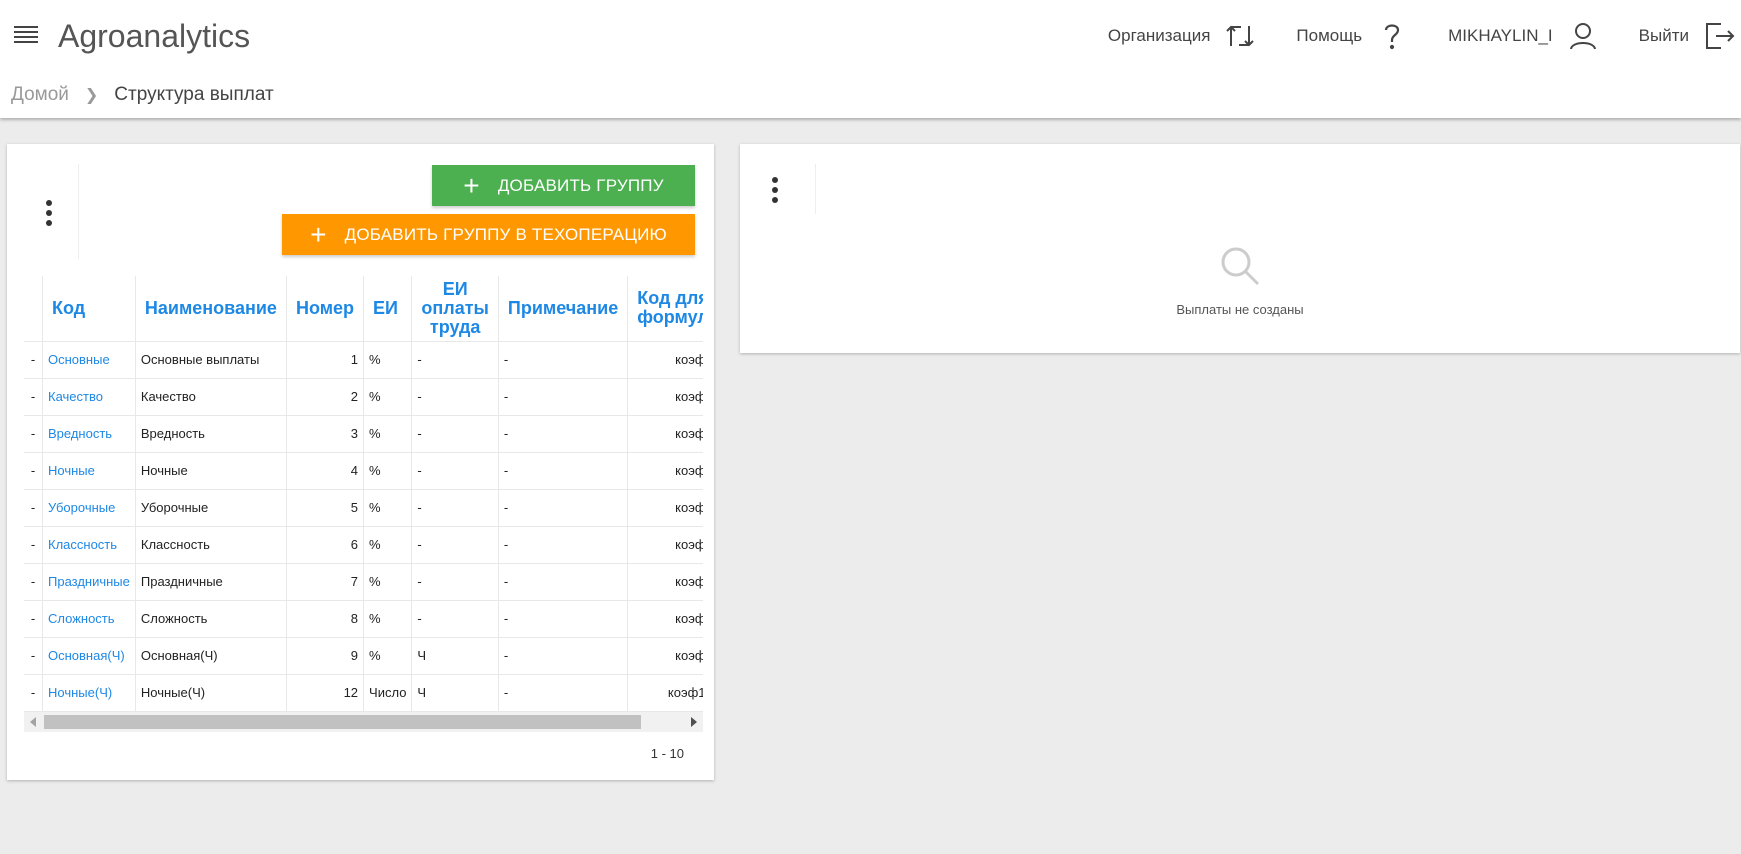 The width and height of the screenshot is (1741, 854). What do you see at coordinates (325, 309) in the screenshot?
I see `column-header-number: Номер` at bounding box center [325, 309].